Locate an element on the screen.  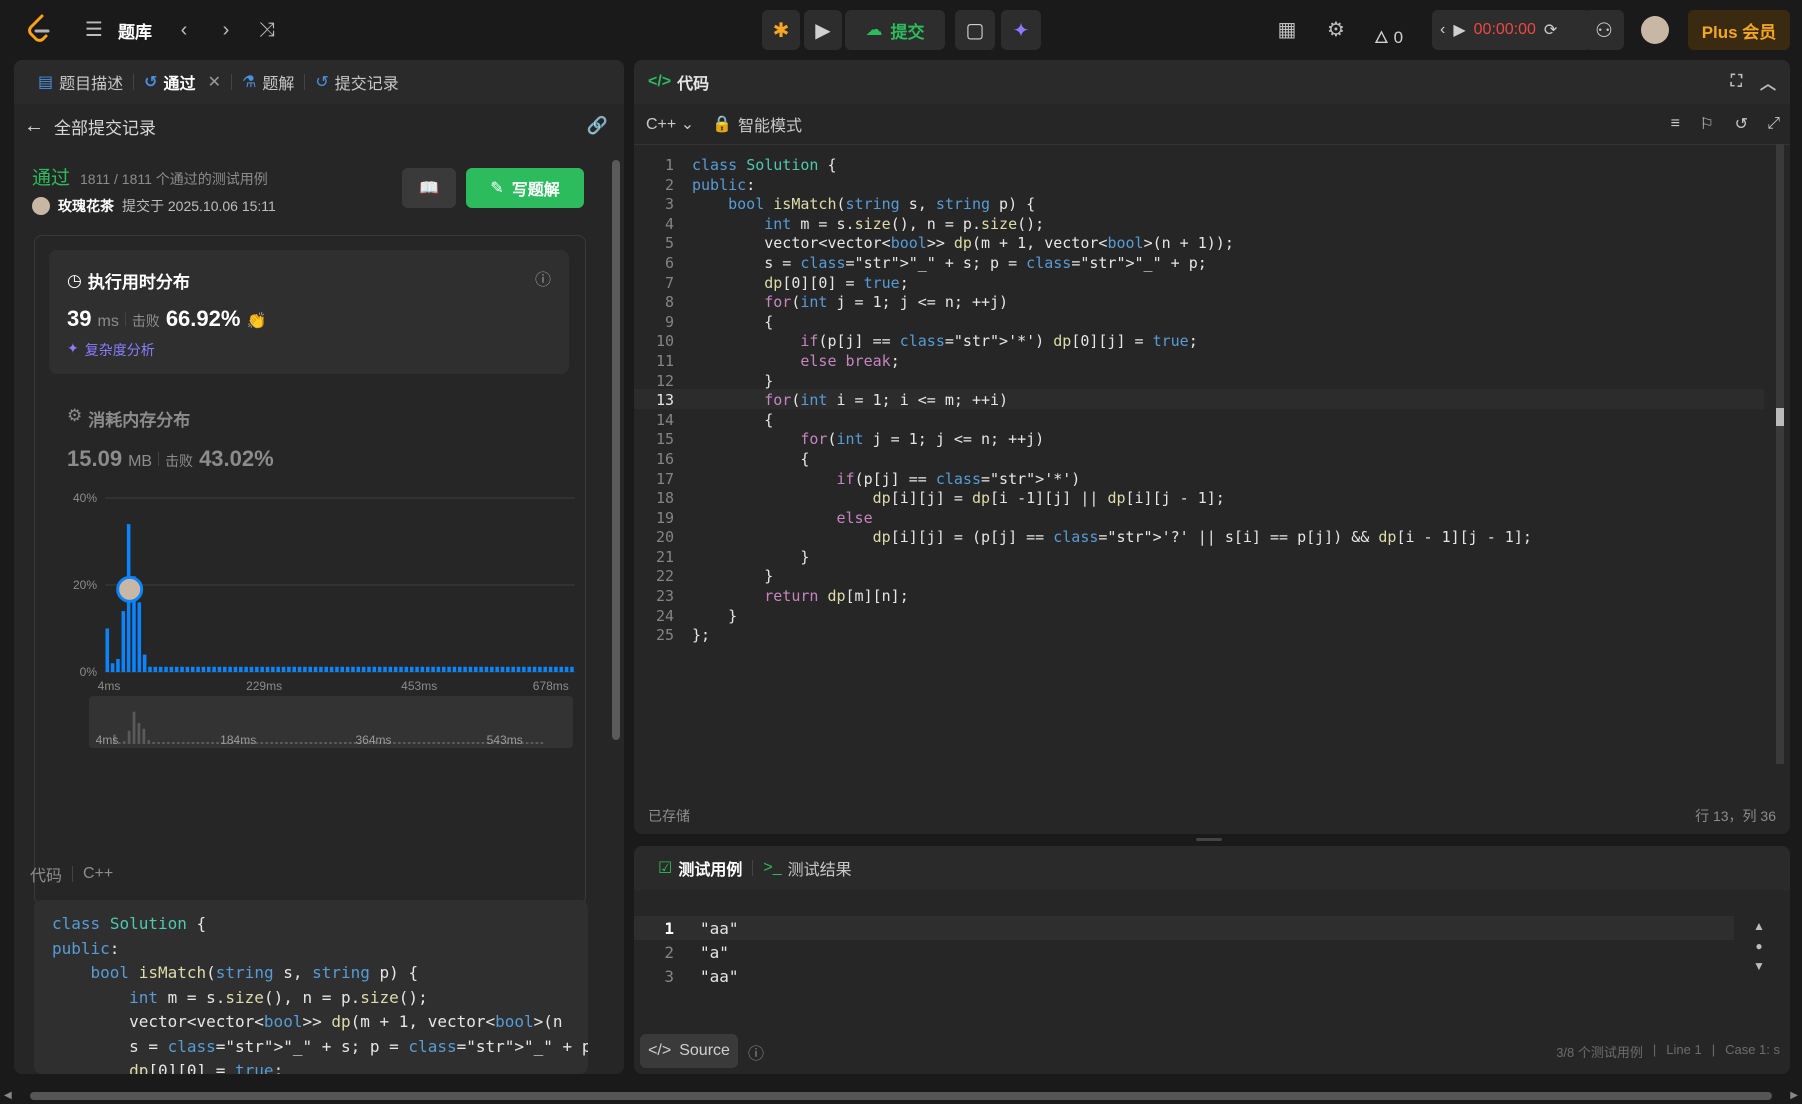
code-line: 1 class Solution { is located at coordinates (1199, 164).